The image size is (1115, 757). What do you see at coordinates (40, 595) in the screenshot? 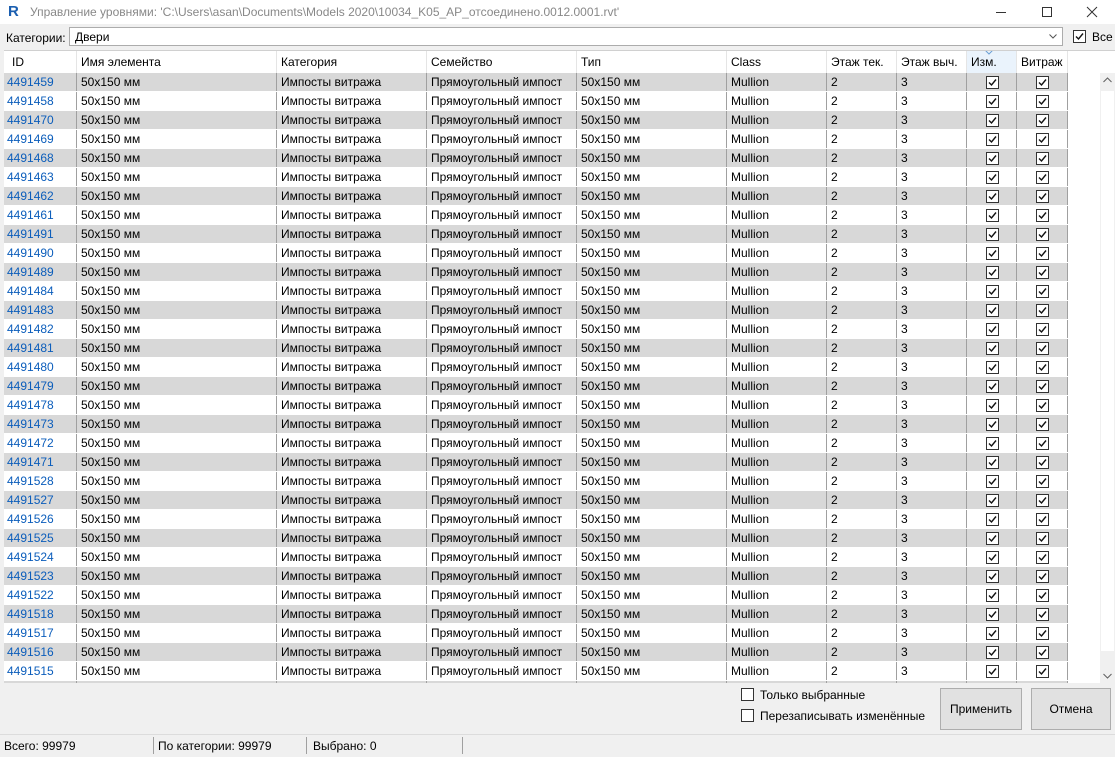
I see `cell-id: 4491522` at bounding box center [40, 595].